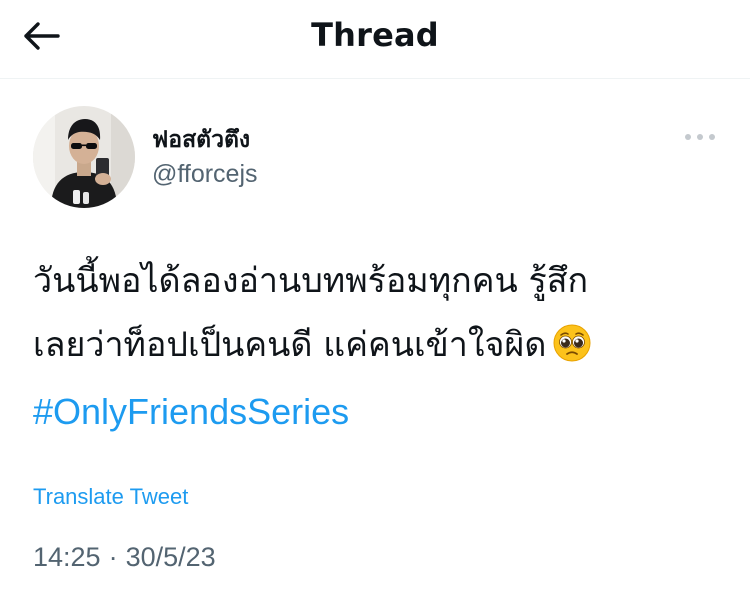 Image resolution: width=750 pixels, height=594 pixels. What do you see at coordinates (375, 35) in the screenshot?
I see `page-title: Thread` at bounding box center [375, 35].